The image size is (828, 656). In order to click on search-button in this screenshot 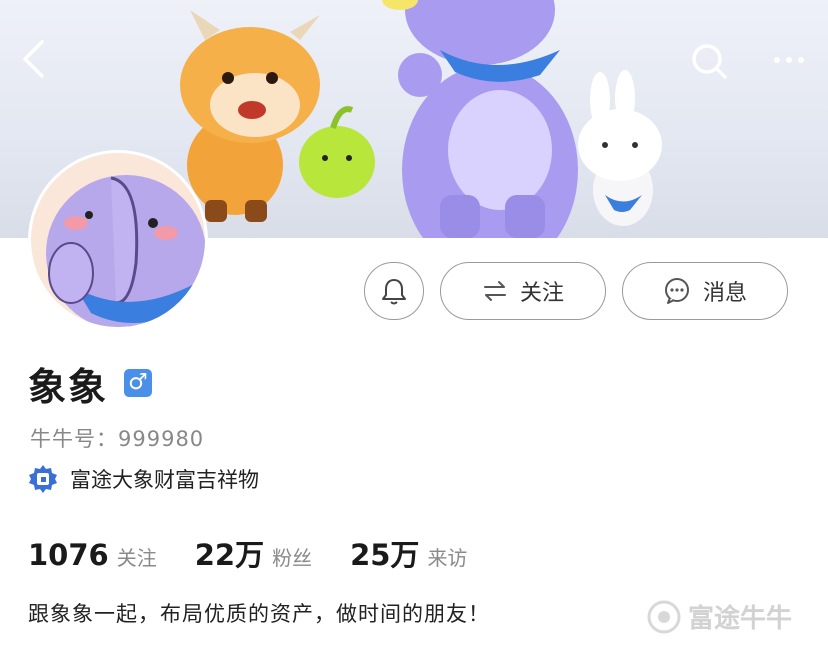, I will do `click(709, 63)`.